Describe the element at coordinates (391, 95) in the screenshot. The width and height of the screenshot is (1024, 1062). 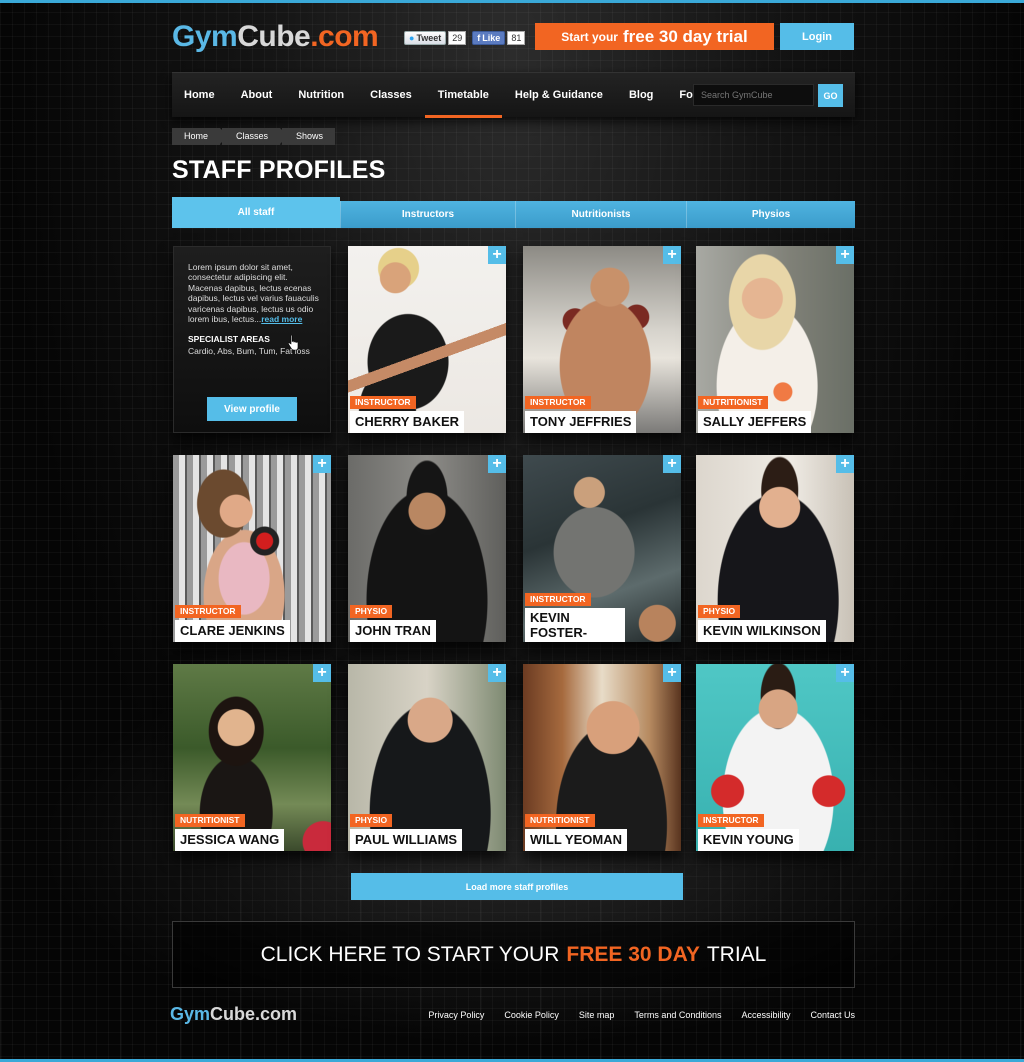
I see `nav-classes: Classes` at that location.